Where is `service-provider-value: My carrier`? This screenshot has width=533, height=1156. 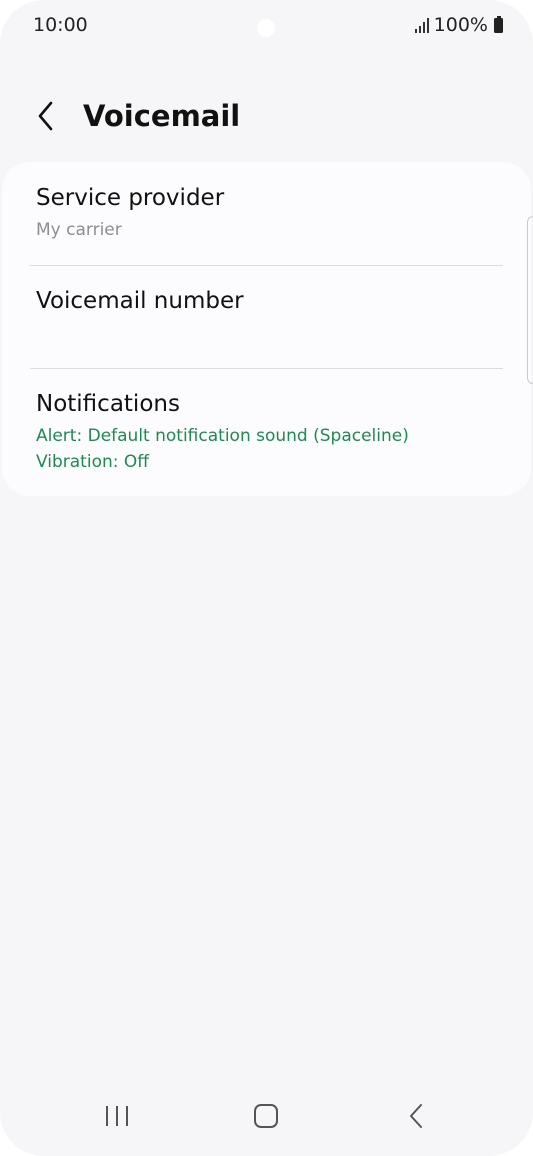
service-provider-value: My carrier is located at coordinates (79, 230).